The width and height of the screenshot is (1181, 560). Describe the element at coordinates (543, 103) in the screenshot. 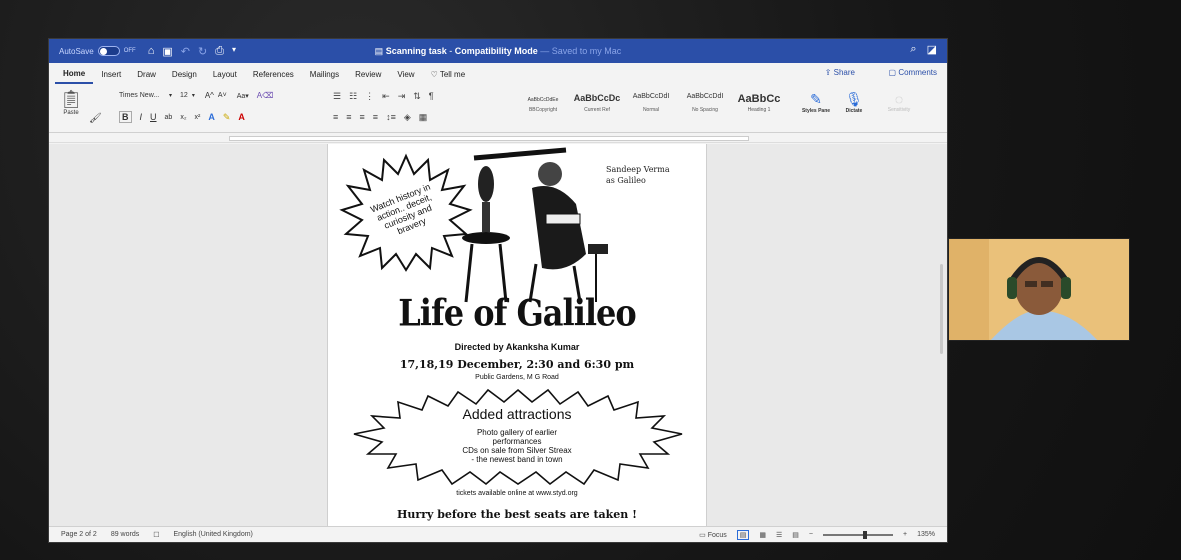

I see `style-bbcopyright: AaBbCcDdEe BBCopyright` at that location.